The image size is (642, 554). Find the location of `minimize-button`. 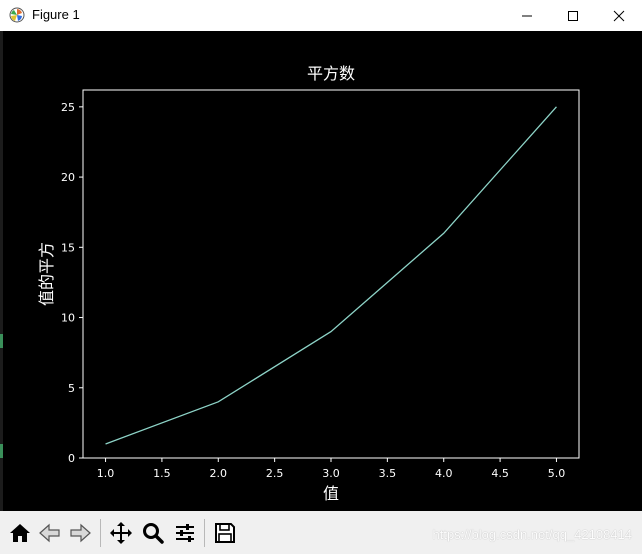

minimize-button is located at coordinates (527, 15).